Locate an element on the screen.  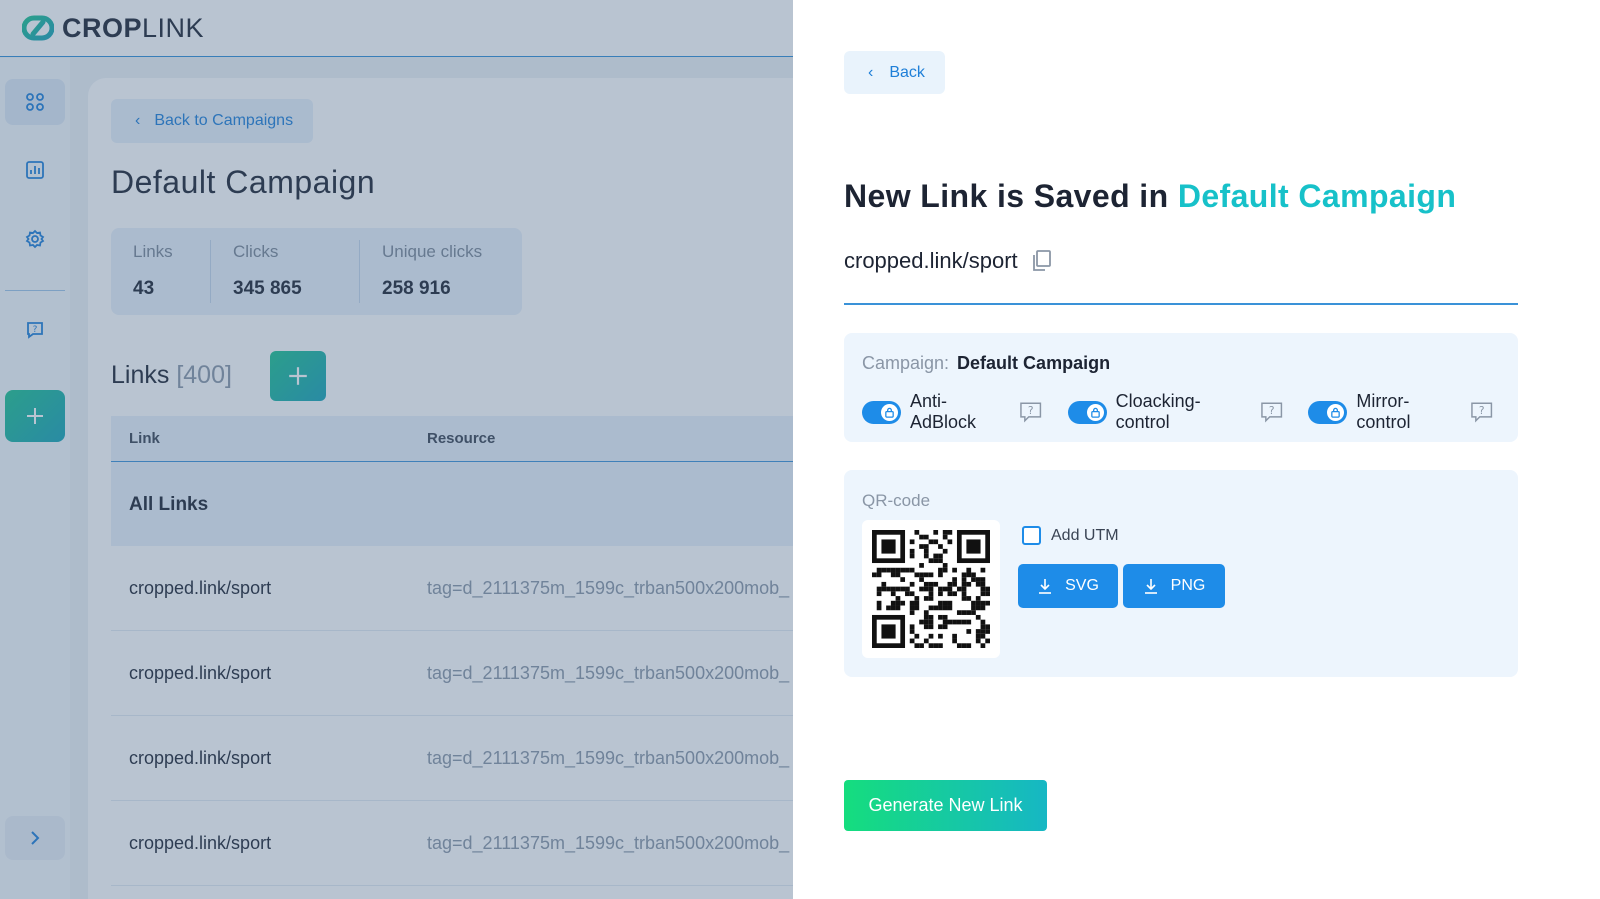
toggle-mirror-control: Mirror-control ? is located at coordinates (1400, 412).